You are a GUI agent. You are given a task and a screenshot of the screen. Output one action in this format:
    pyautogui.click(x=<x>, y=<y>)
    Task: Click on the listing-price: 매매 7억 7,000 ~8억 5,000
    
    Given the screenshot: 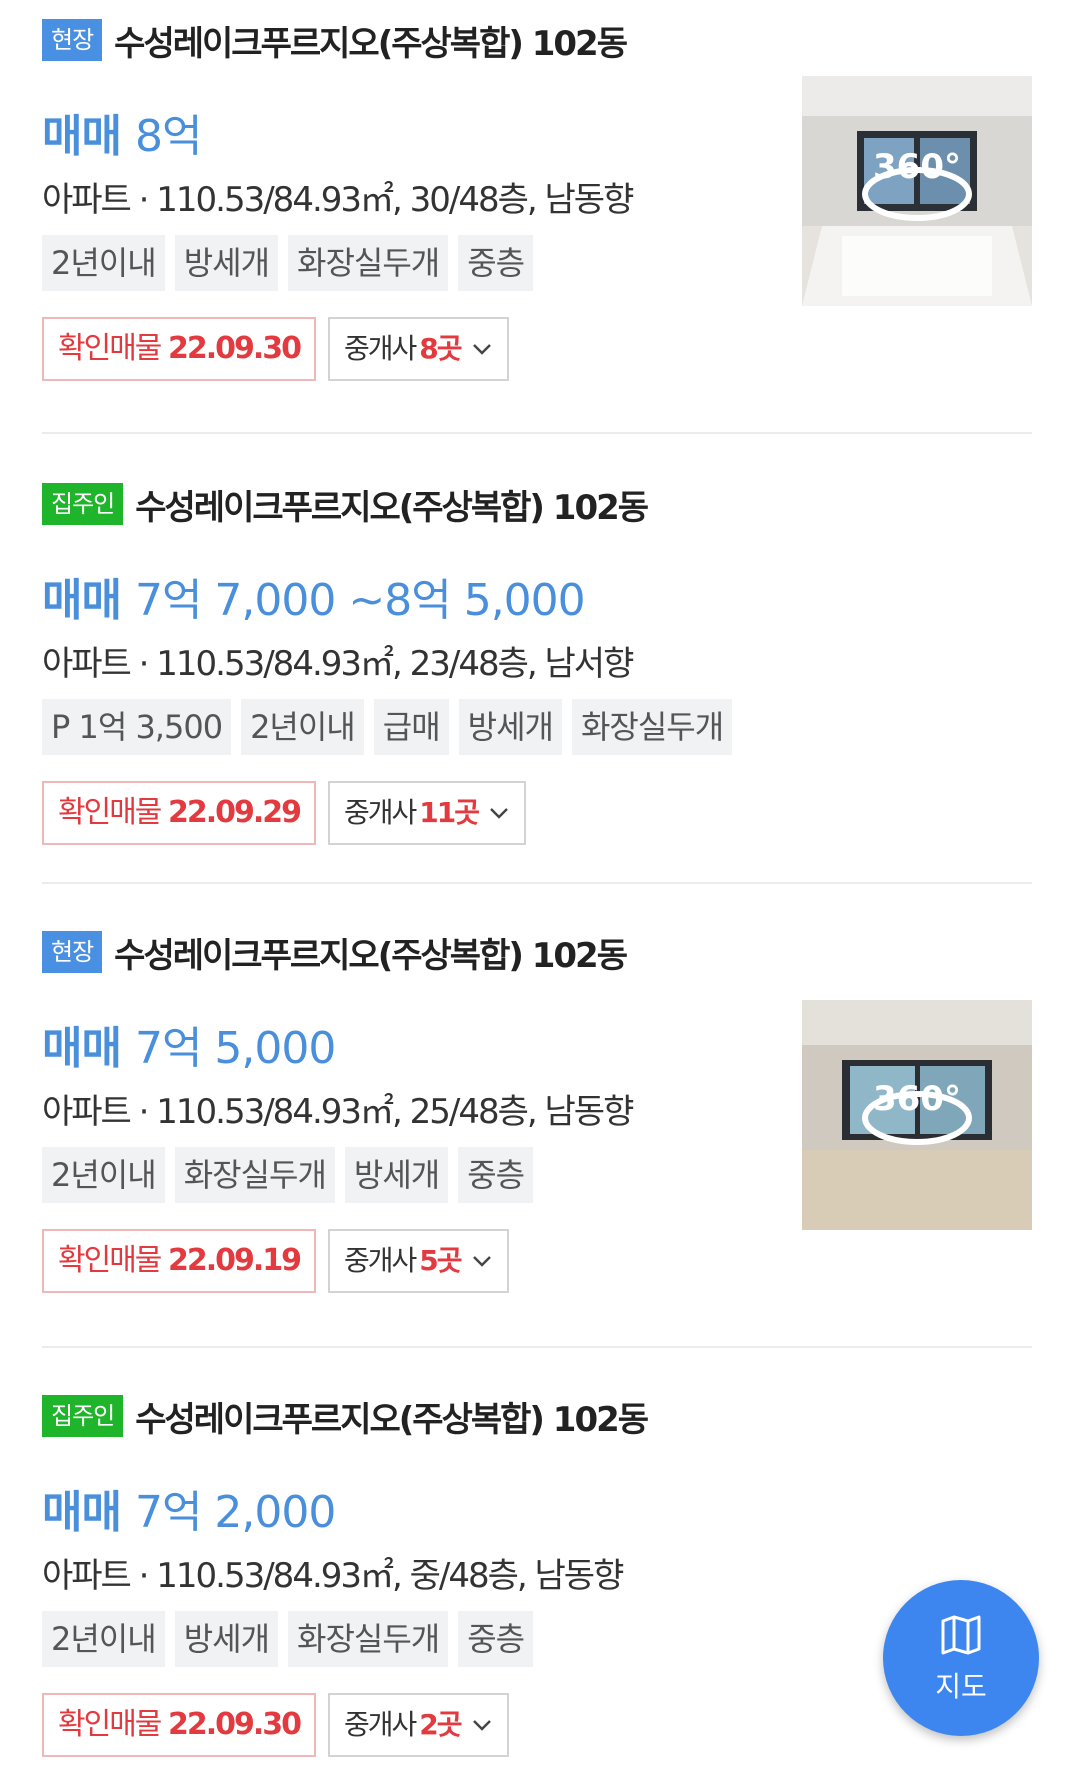 What is the action you would take?
    pyautogui.click(x=537, y=596)
    